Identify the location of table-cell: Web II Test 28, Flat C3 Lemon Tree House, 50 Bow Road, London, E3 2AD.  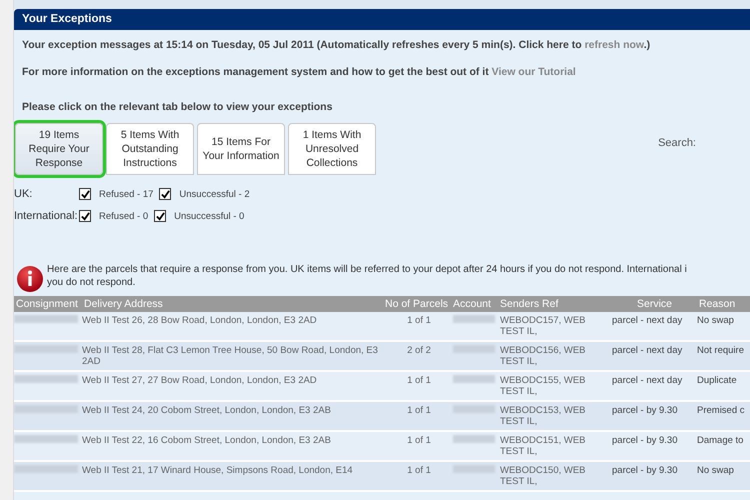
(230, 356).